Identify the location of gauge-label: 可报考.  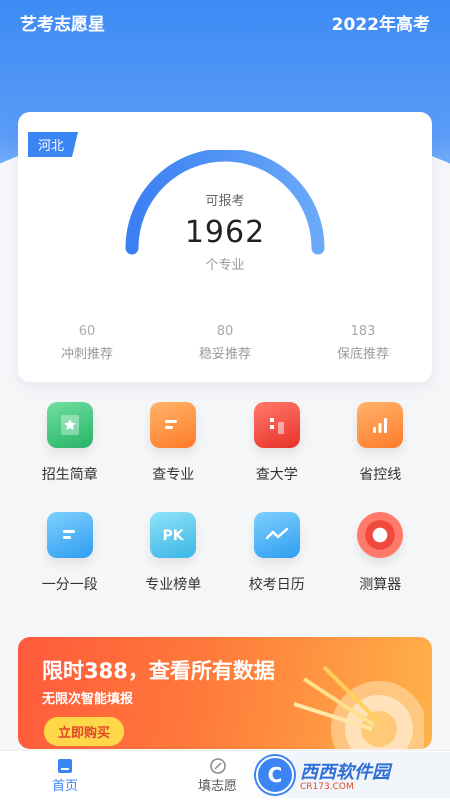
(225, 201).